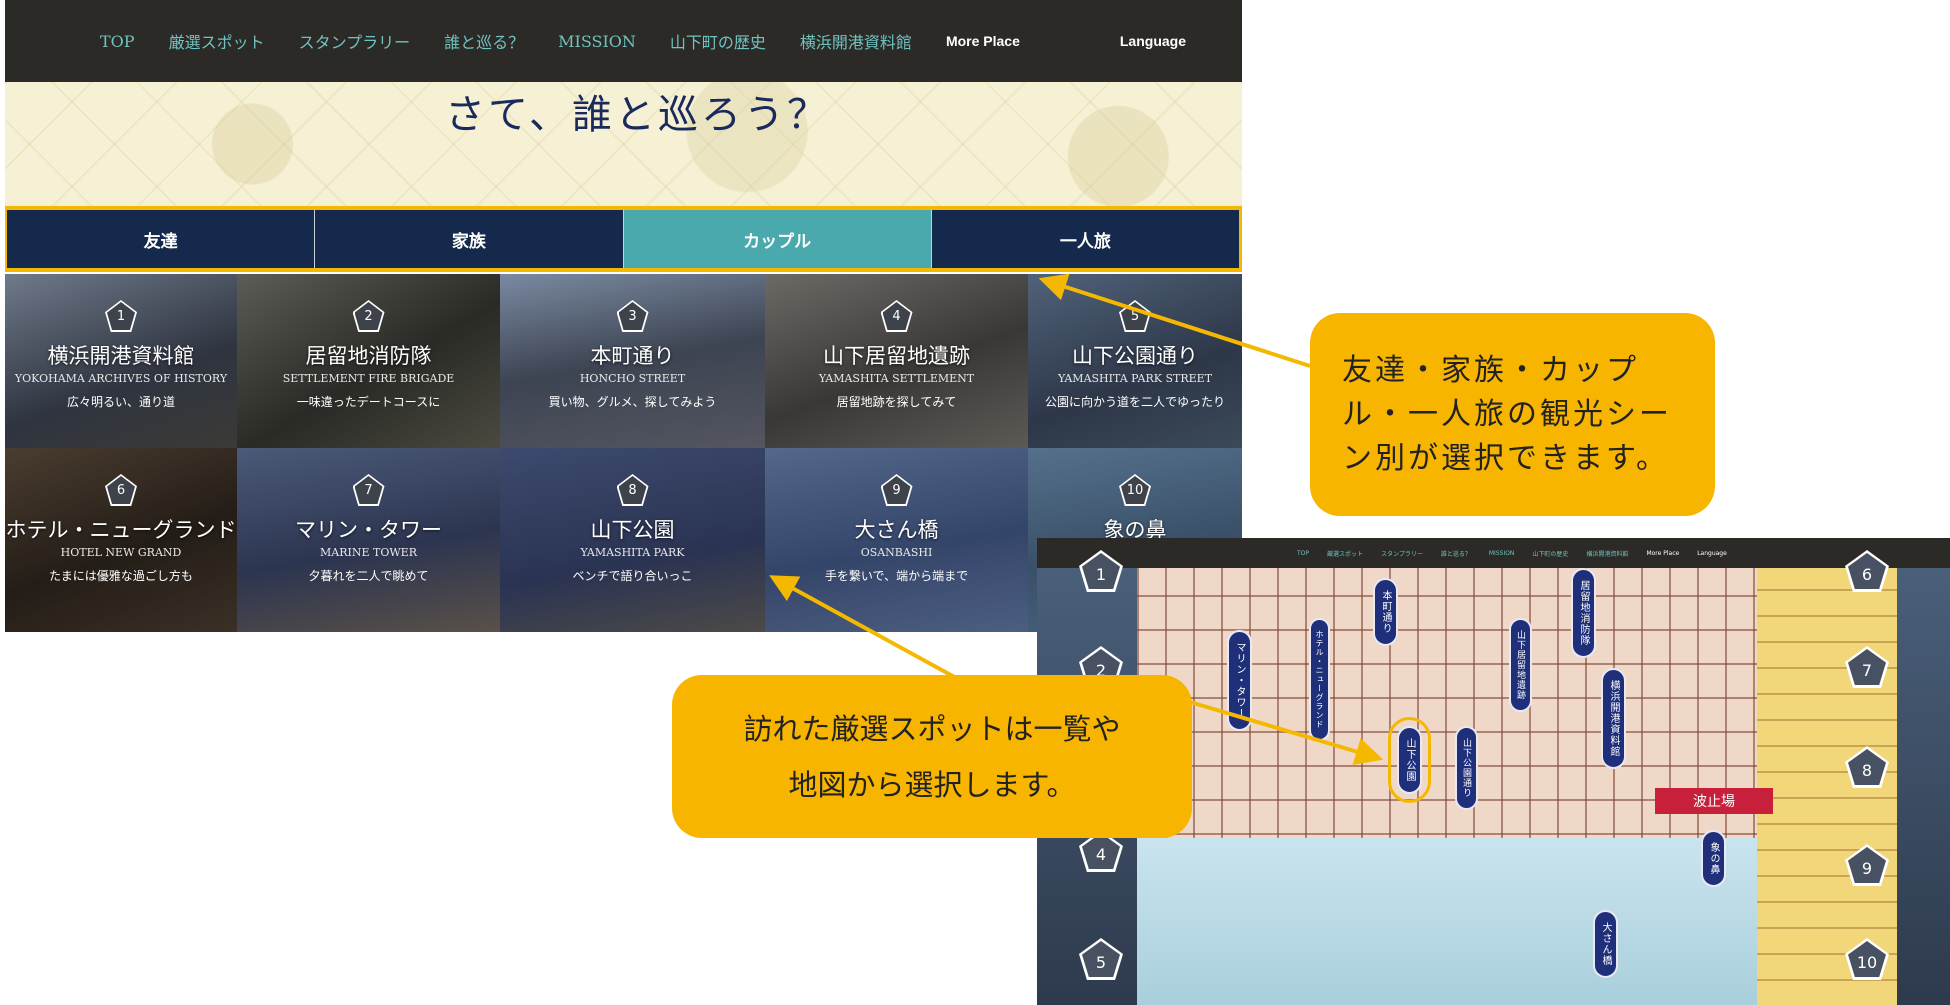 Image resolution: width=1950 pixels, height=1005 pixels. What do you see at coordinates (469, 239) in the screenshot?
I see `tab-family: 家族` at bounding box center [469, 239].